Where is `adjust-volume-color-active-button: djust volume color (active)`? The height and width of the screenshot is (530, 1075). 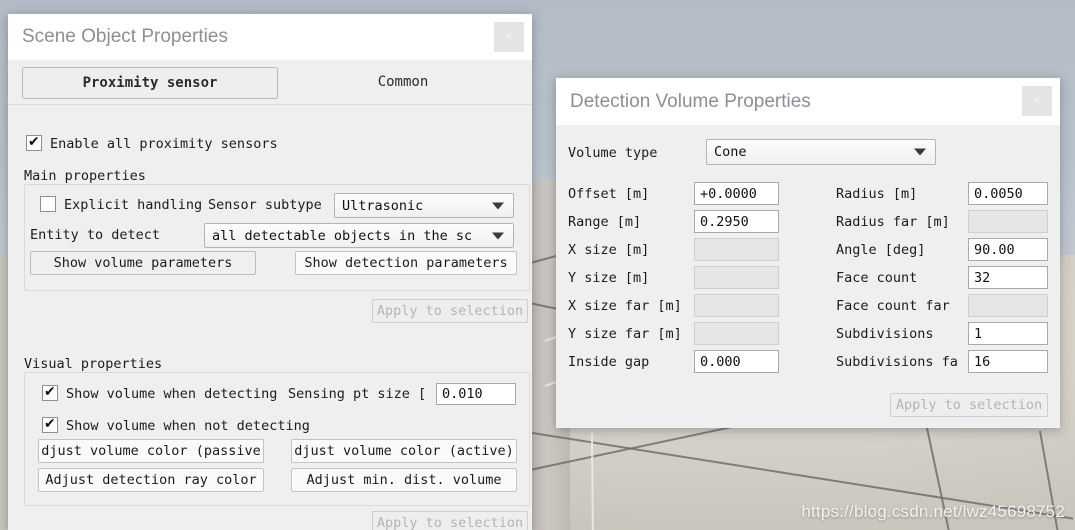 adjust-volume-color-active-button: djust volume color (active) is located at coordinates (404, 451).